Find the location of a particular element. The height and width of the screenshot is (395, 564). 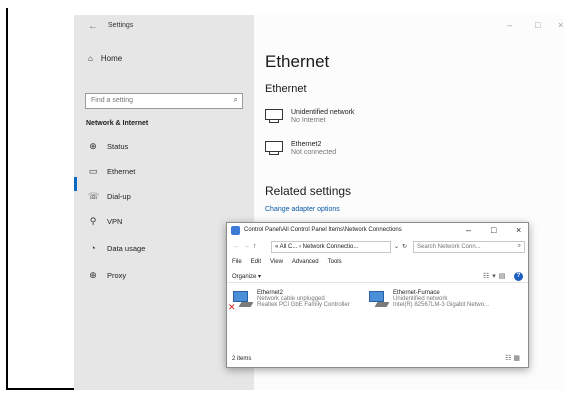

organize-button: Organize ▾ is located at coordinates (246, 276).